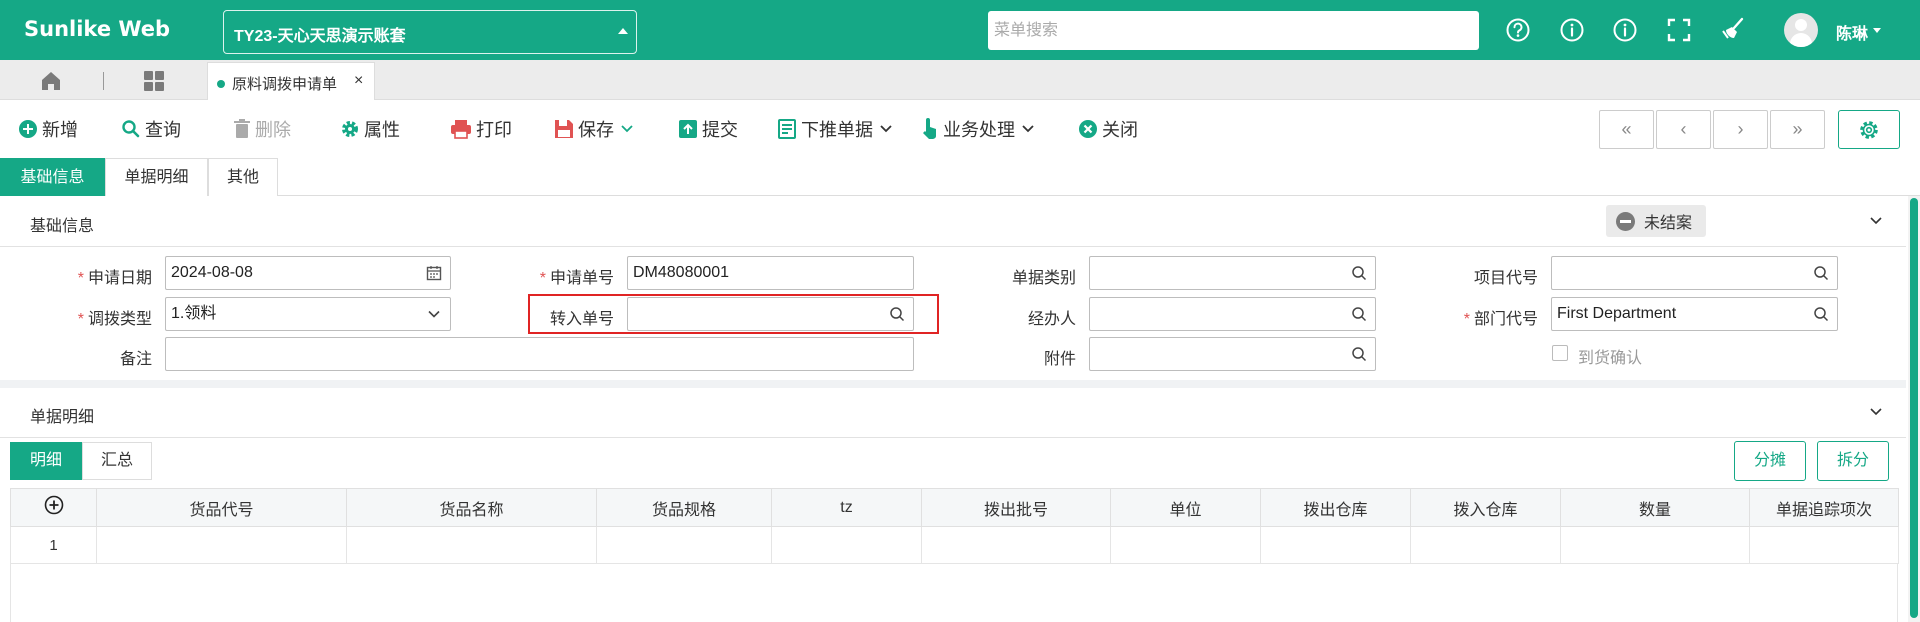 The width and height of the screenshot is (1920, 622). What do you see at coordinates (156, 177) in the screenshot?
I see `tab-document-details: 单据明细` at bounding box center [156, 177].